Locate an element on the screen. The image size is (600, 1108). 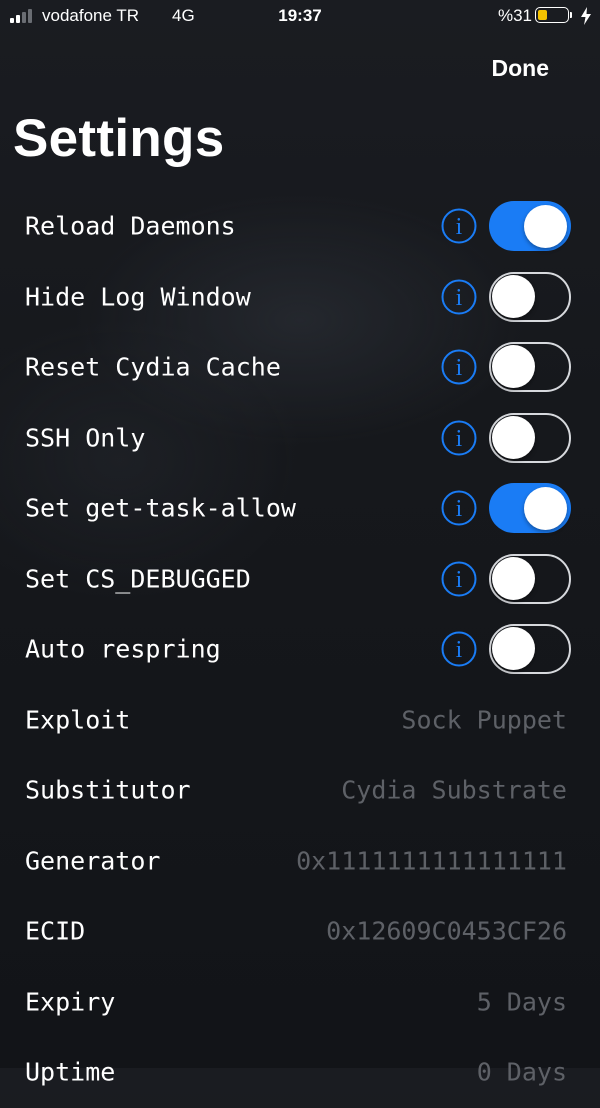
battery-level-fill is located at coordinates (542, 15).